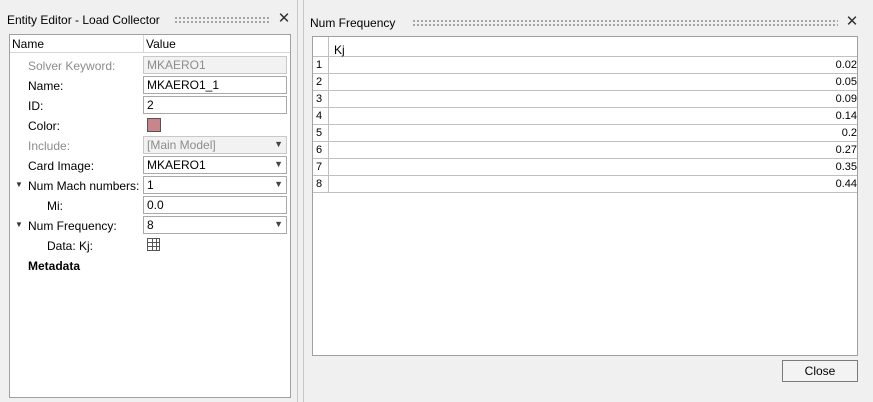 This screenshot has width=873, height=402. Describe the element at coordinates (176, 165) in the screenshot. I see `card-image-value: MKAERO1` at that location.